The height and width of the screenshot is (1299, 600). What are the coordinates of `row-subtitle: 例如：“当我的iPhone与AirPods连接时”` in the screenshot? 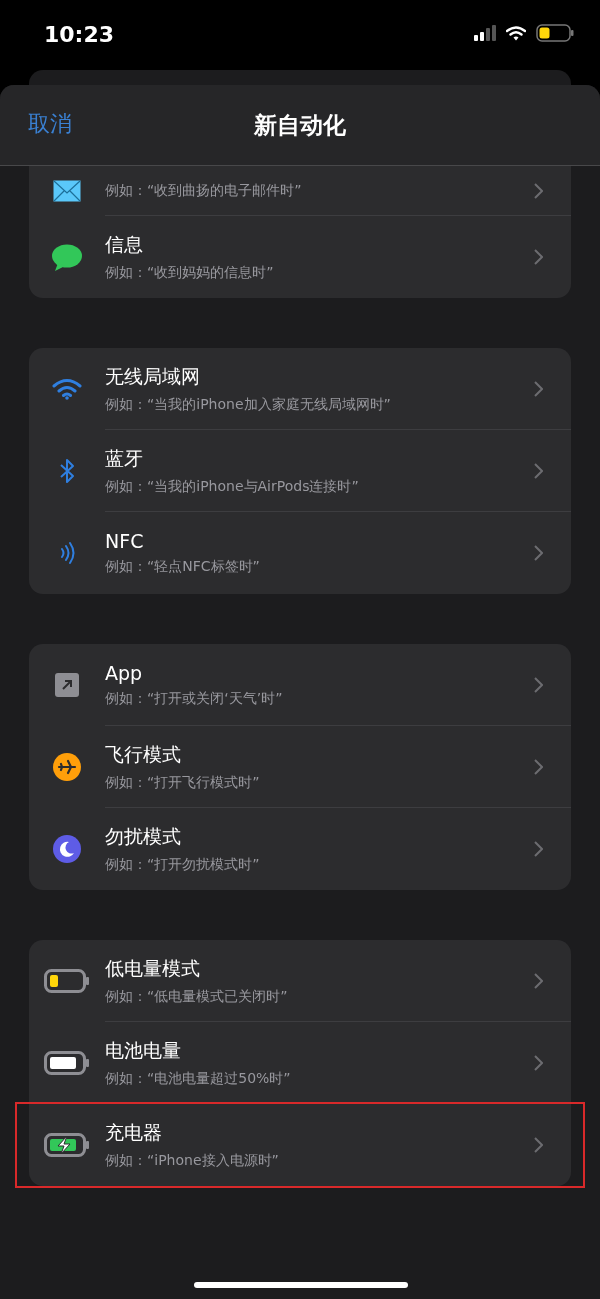 It's located at (232, 486).